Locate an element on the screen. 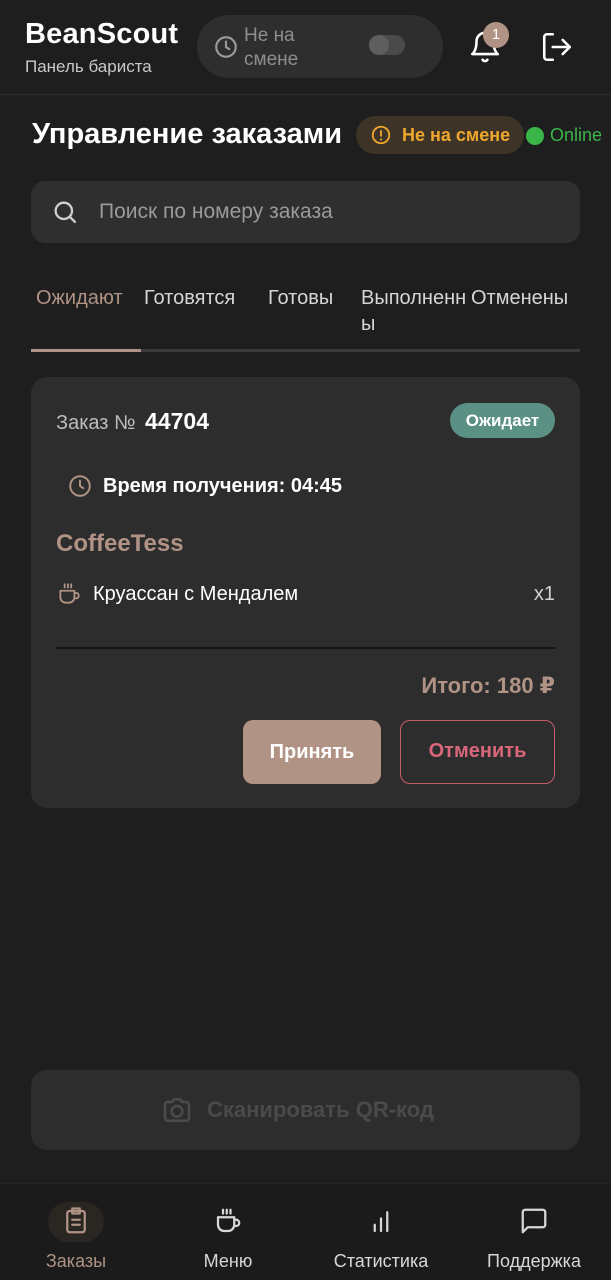 The width and height of the screenshot is (611, 1280). shift-status-text: Не на смене is located at coordinates (456, 135).